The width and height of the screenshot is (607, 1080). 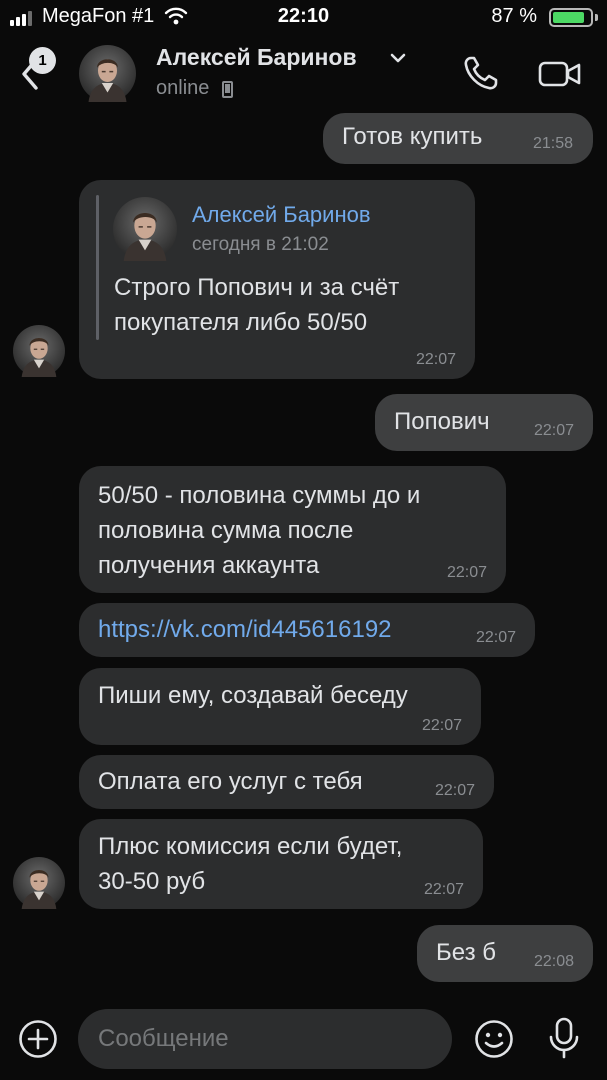 I want to click on incoming-message: Пиши ему, создавай беседу 22:07, so click(x=280, y=706).